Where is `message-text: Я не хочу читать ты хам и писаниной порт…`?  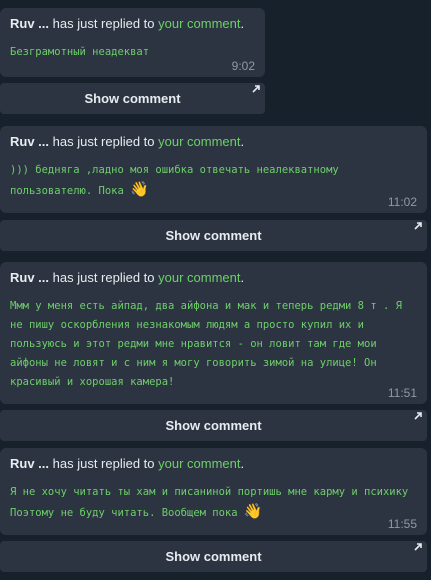
message-text: Я не хочу читать ты хам и писаниной порт… is located at coordinates (215, 502).